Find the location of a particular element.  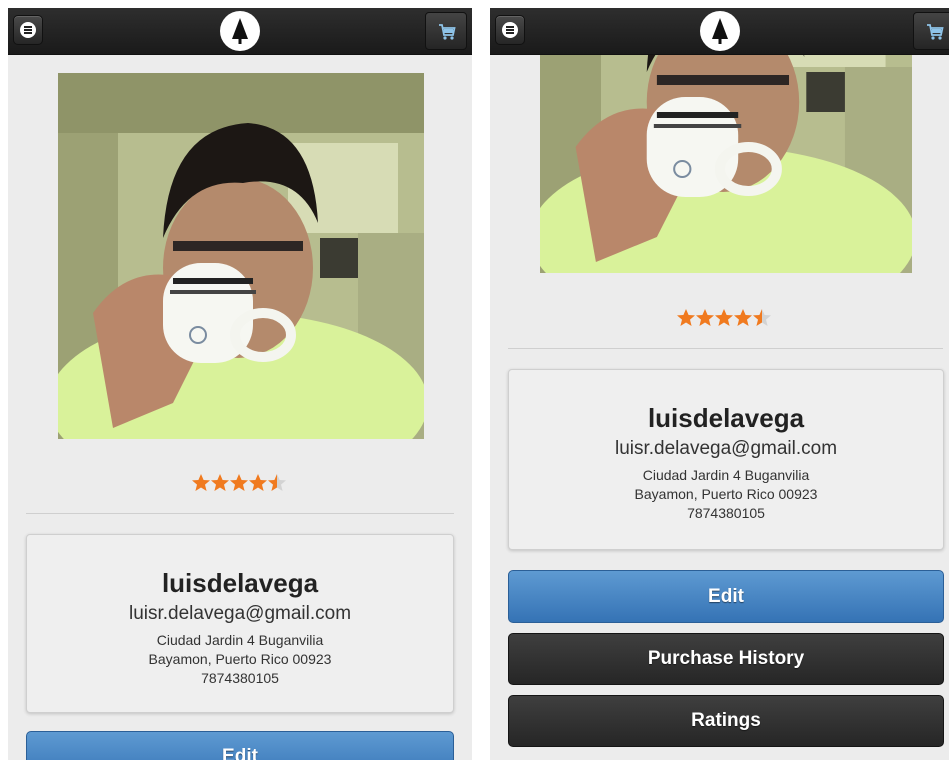

purchase-history-button: Purchase History is located at coordinates (726, 659).